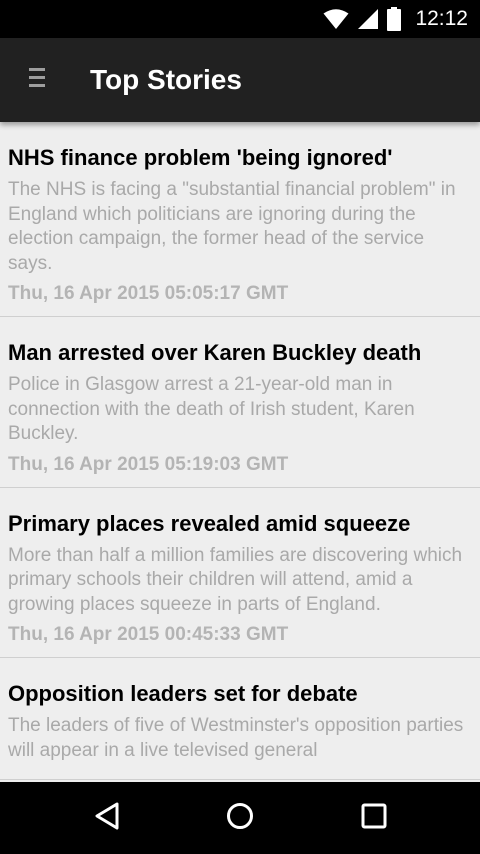 Image resolution: width=480 pixels, height=854 pixels. What do you see at coordinates (209, 523) in the screenshot?
I see `story-title: Primary places revealed amid squeeze` at bounding box center [209, 523].